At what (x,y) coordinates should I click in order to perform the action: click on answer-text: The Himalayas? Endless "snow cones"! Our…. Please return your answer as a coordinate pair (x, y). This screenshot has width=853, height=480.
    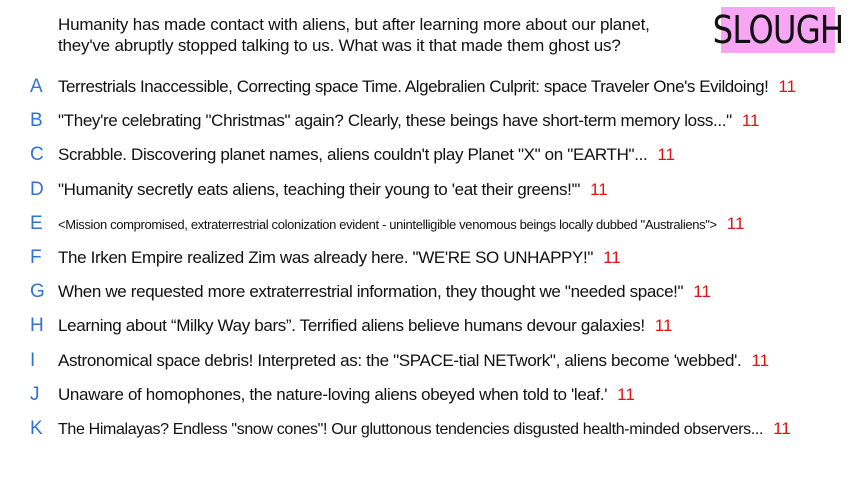
    Looking at the image, I should click on (411, 429).